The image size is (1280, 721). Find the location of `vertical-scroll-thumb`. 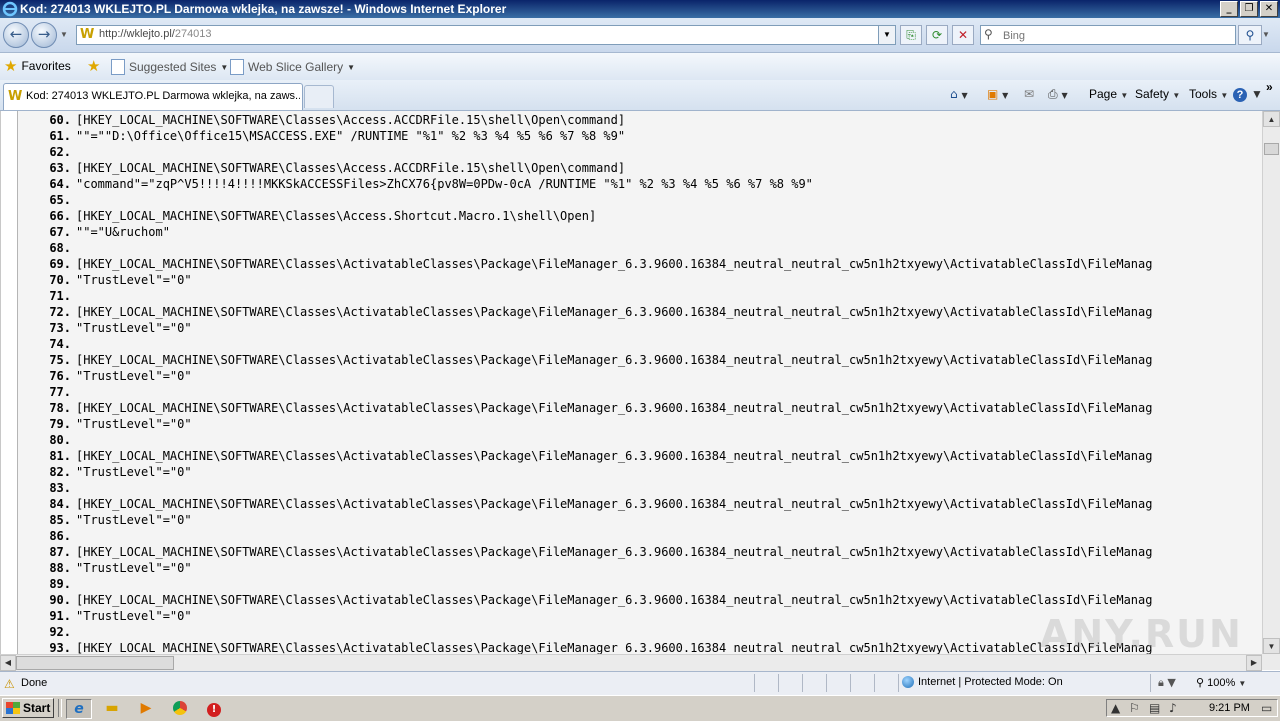

vertical-scroll-thumb is located at coordinates (1271, 149).